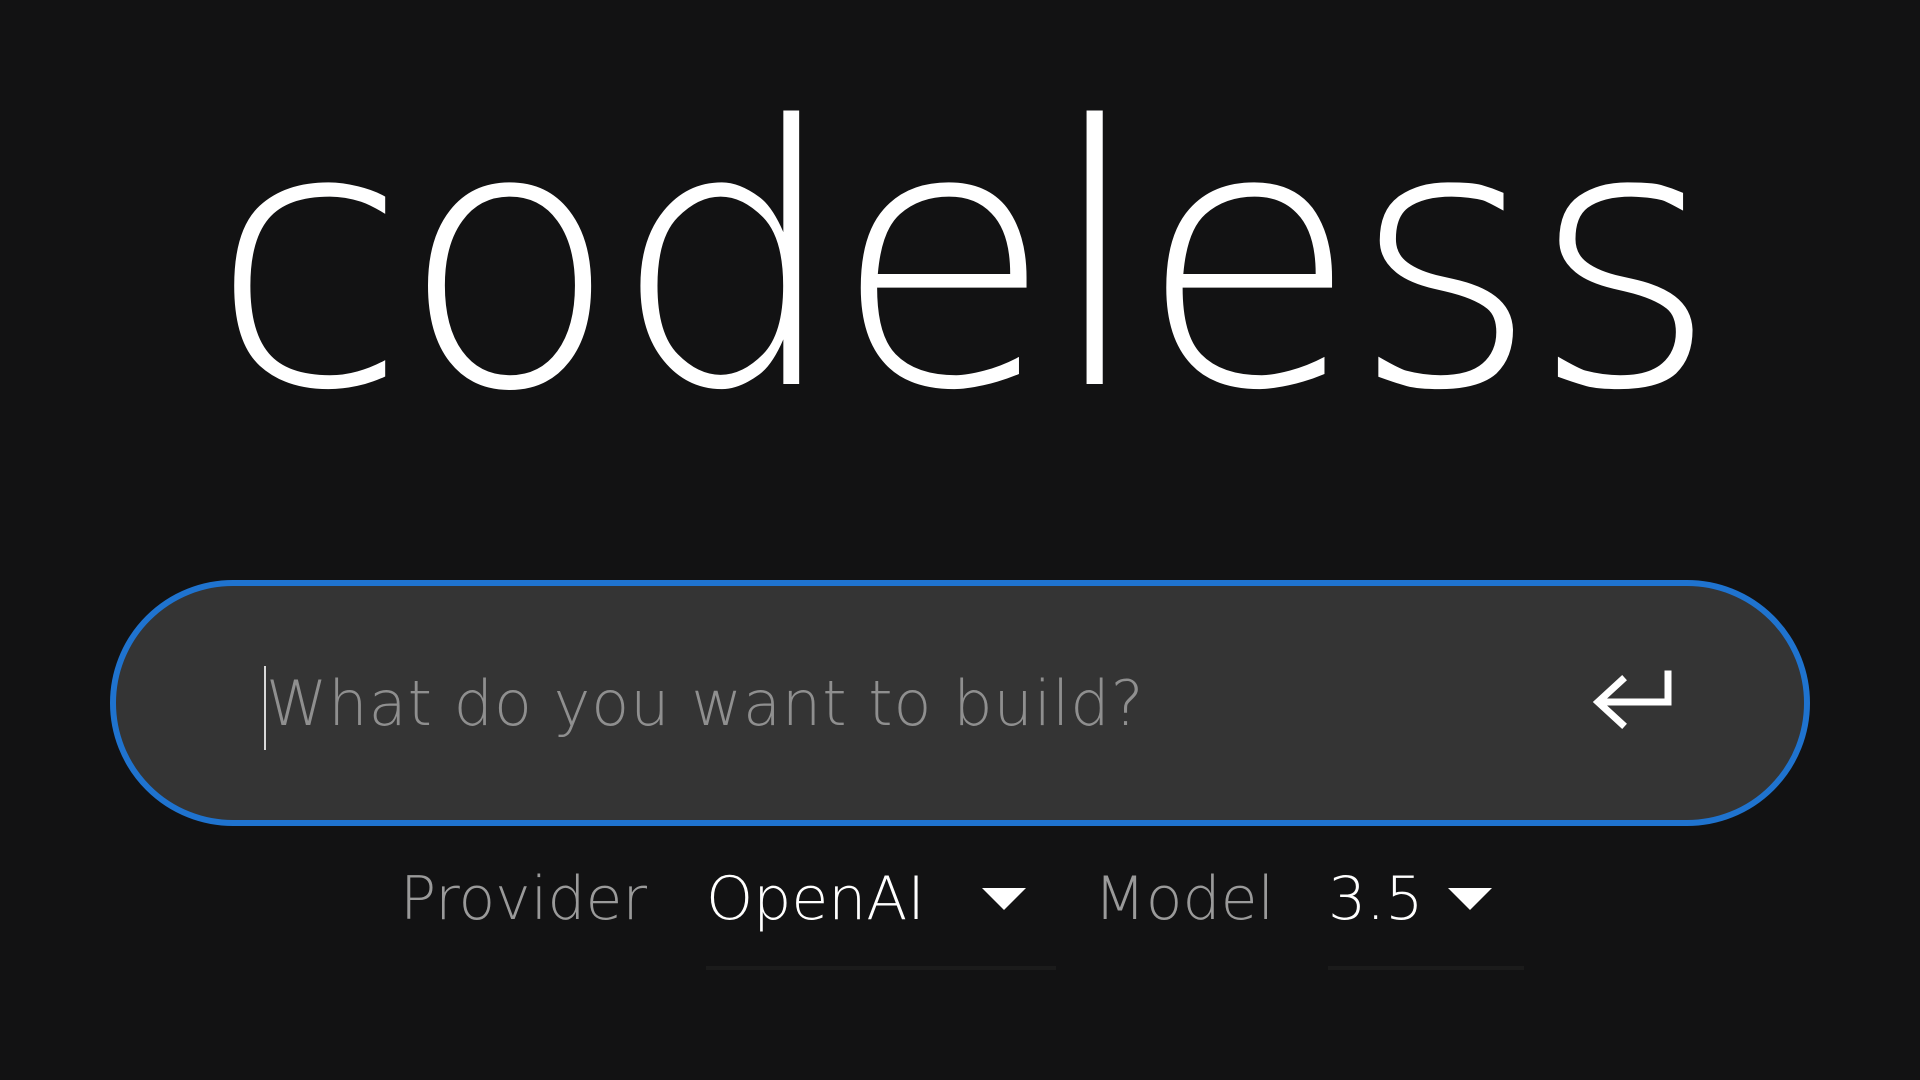 Image resolution: width=1920 pixels, height=1080 pixels. What do you see at coordinates (815, 899) in the screenshot?
I see `provider-value: OpenAI` at bounding box center [815, 899].